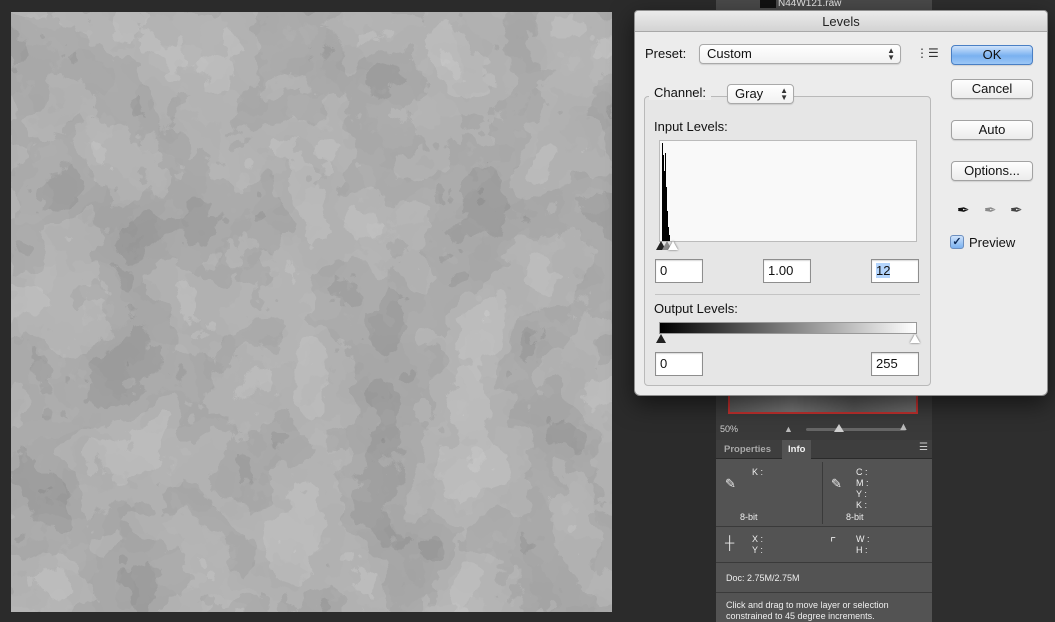 Image resolution: width=1055 pixels, height=622 pixels. Describe the element at coordinates (992, 55) in the screenshot. I see `ok-button: OK` at that location.